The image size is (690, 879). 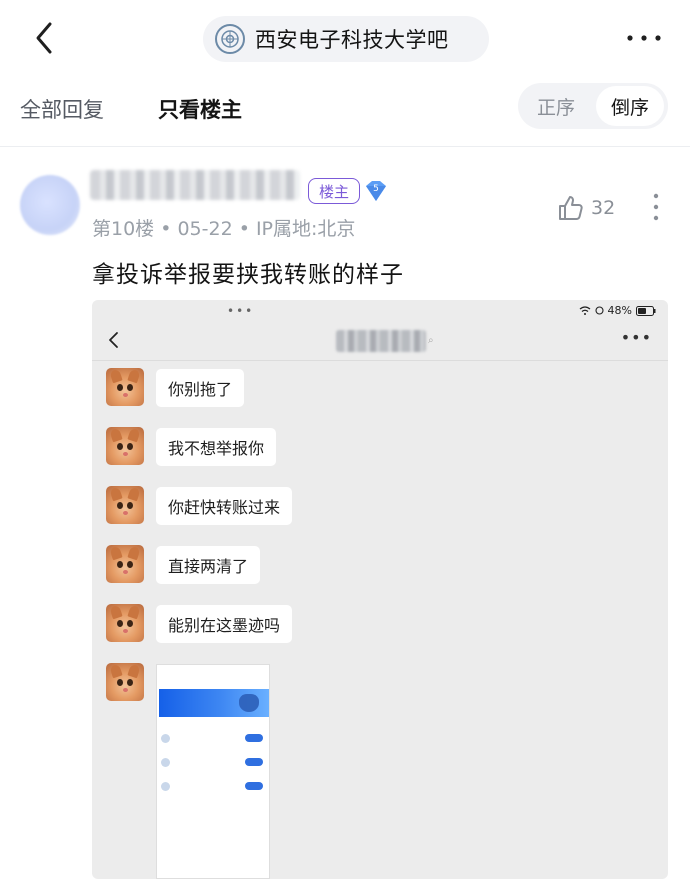 What do you see at coordinates (113, 340) in the screenshot?
I see `embed-back-icon` at bounding box center [113, 340].